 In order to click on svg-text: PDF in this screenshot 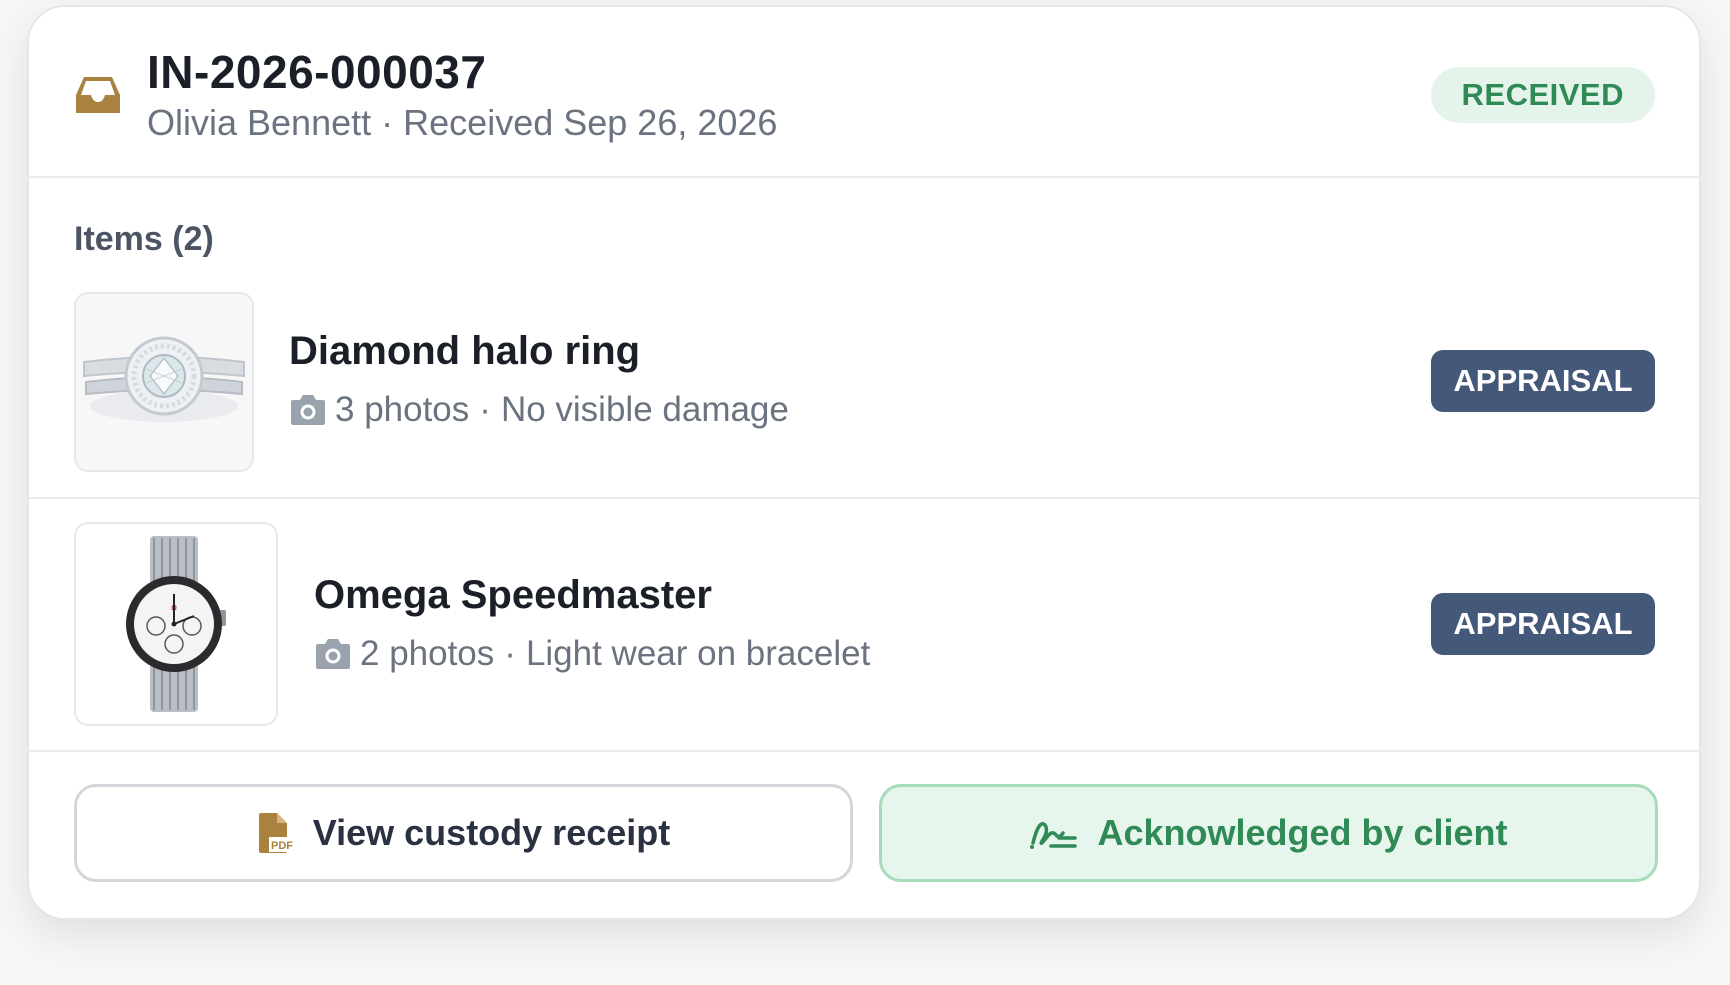, I will do `click(282, 846)`.